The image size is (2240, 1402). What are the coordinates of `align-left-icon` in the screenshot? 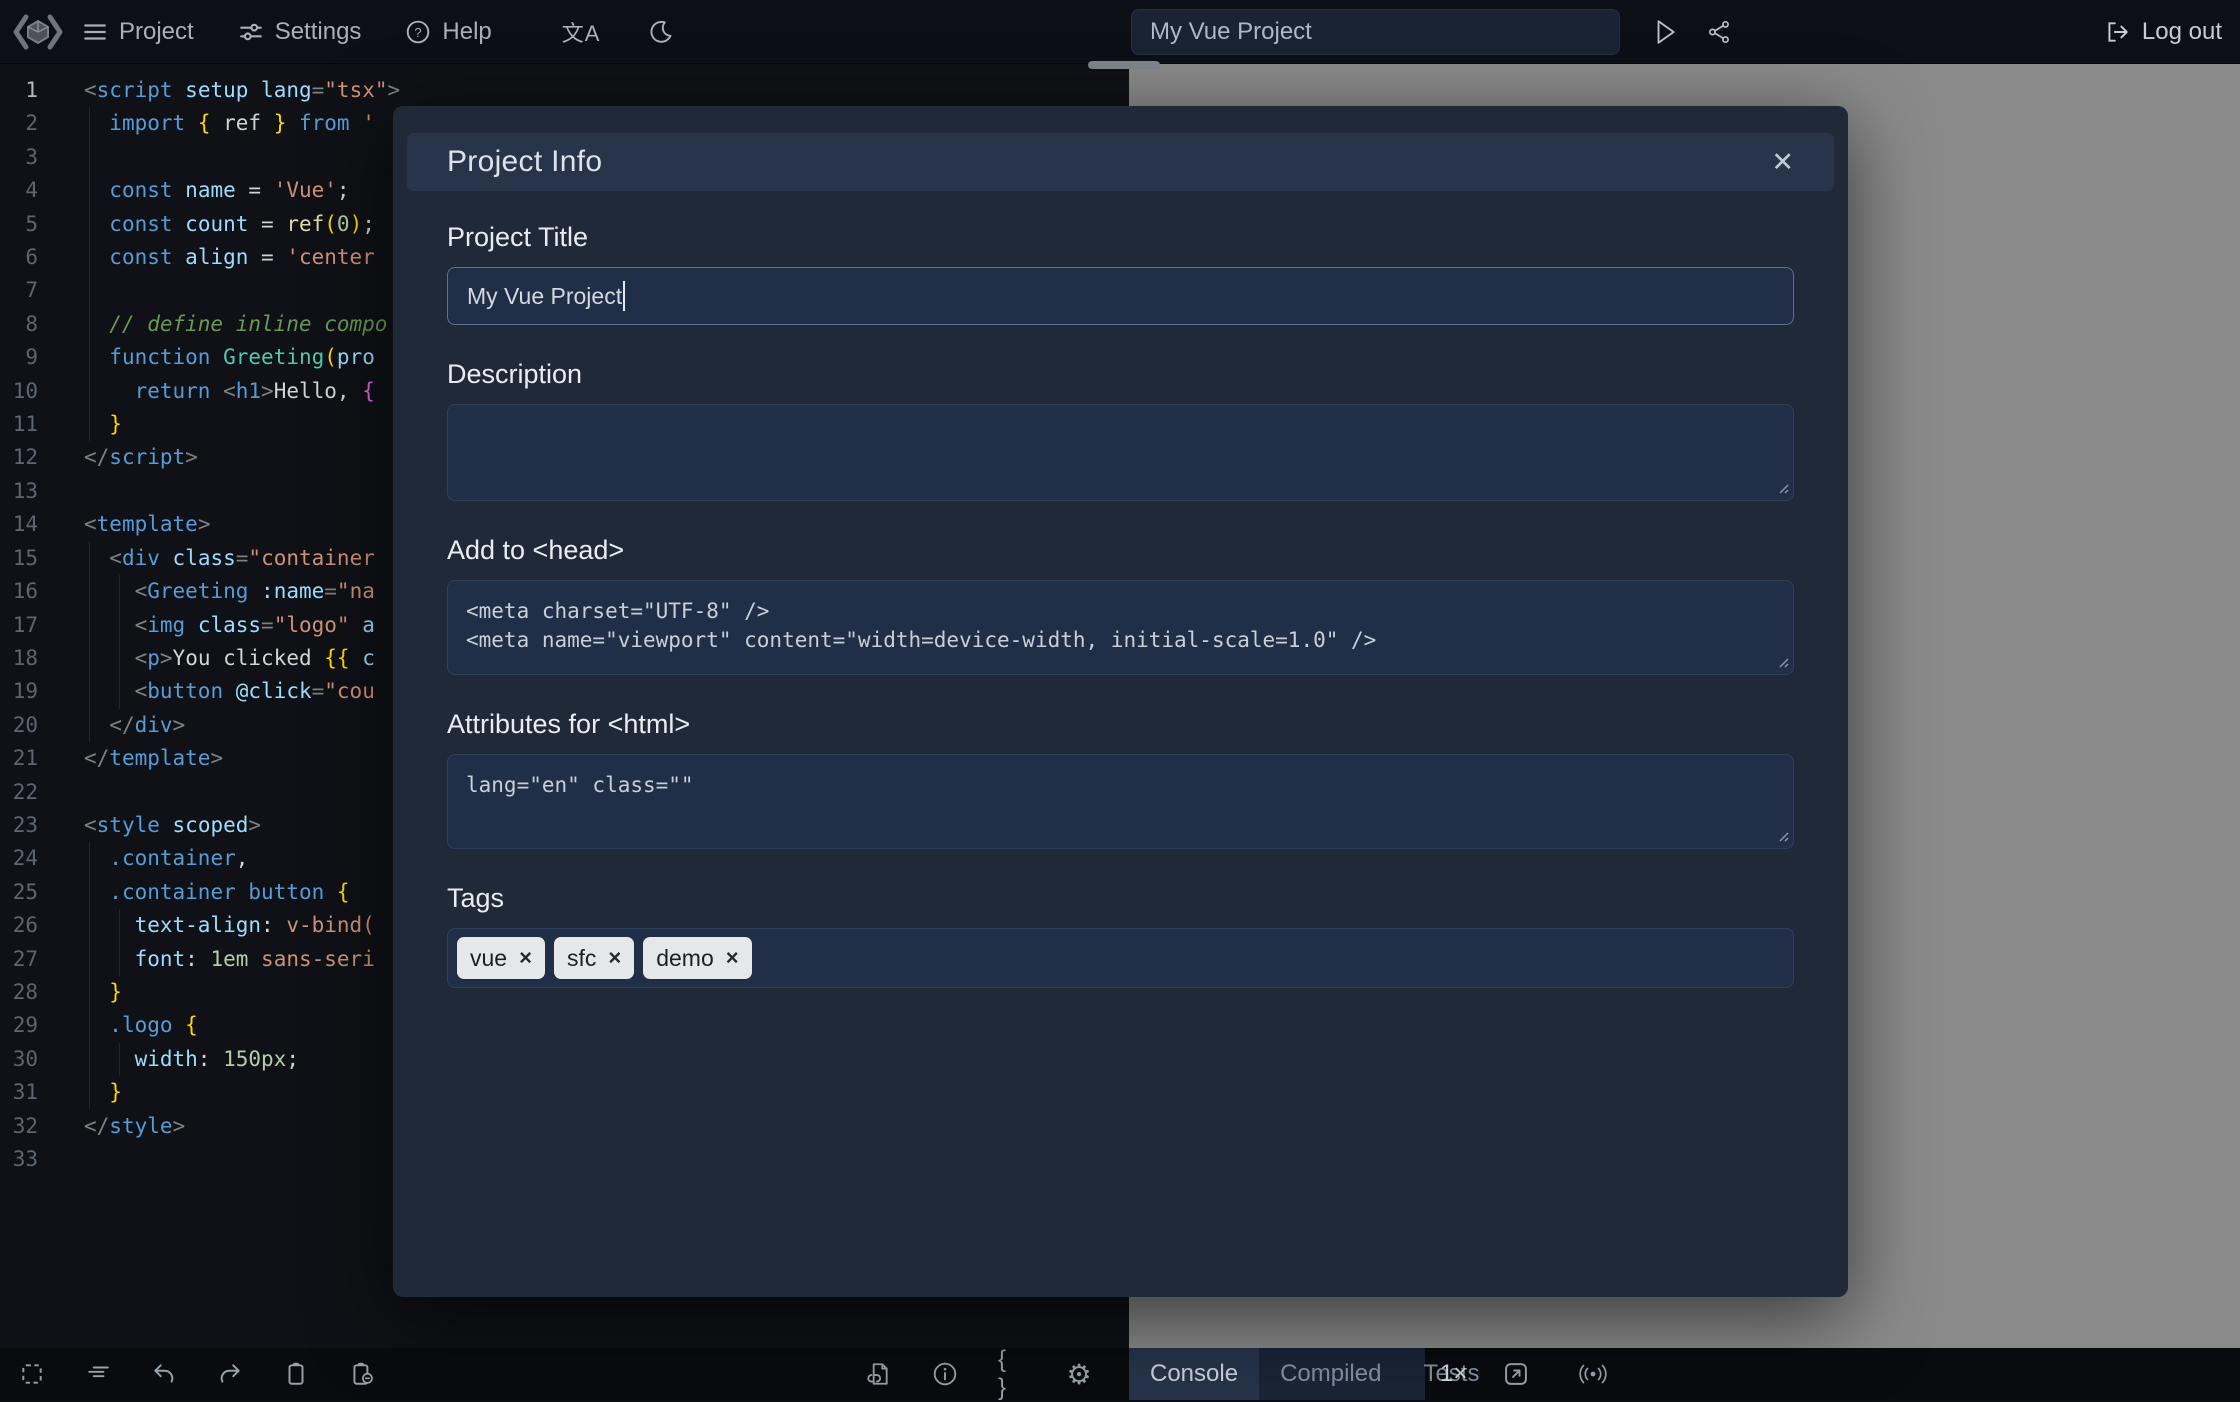 It's located at (98, 1372).